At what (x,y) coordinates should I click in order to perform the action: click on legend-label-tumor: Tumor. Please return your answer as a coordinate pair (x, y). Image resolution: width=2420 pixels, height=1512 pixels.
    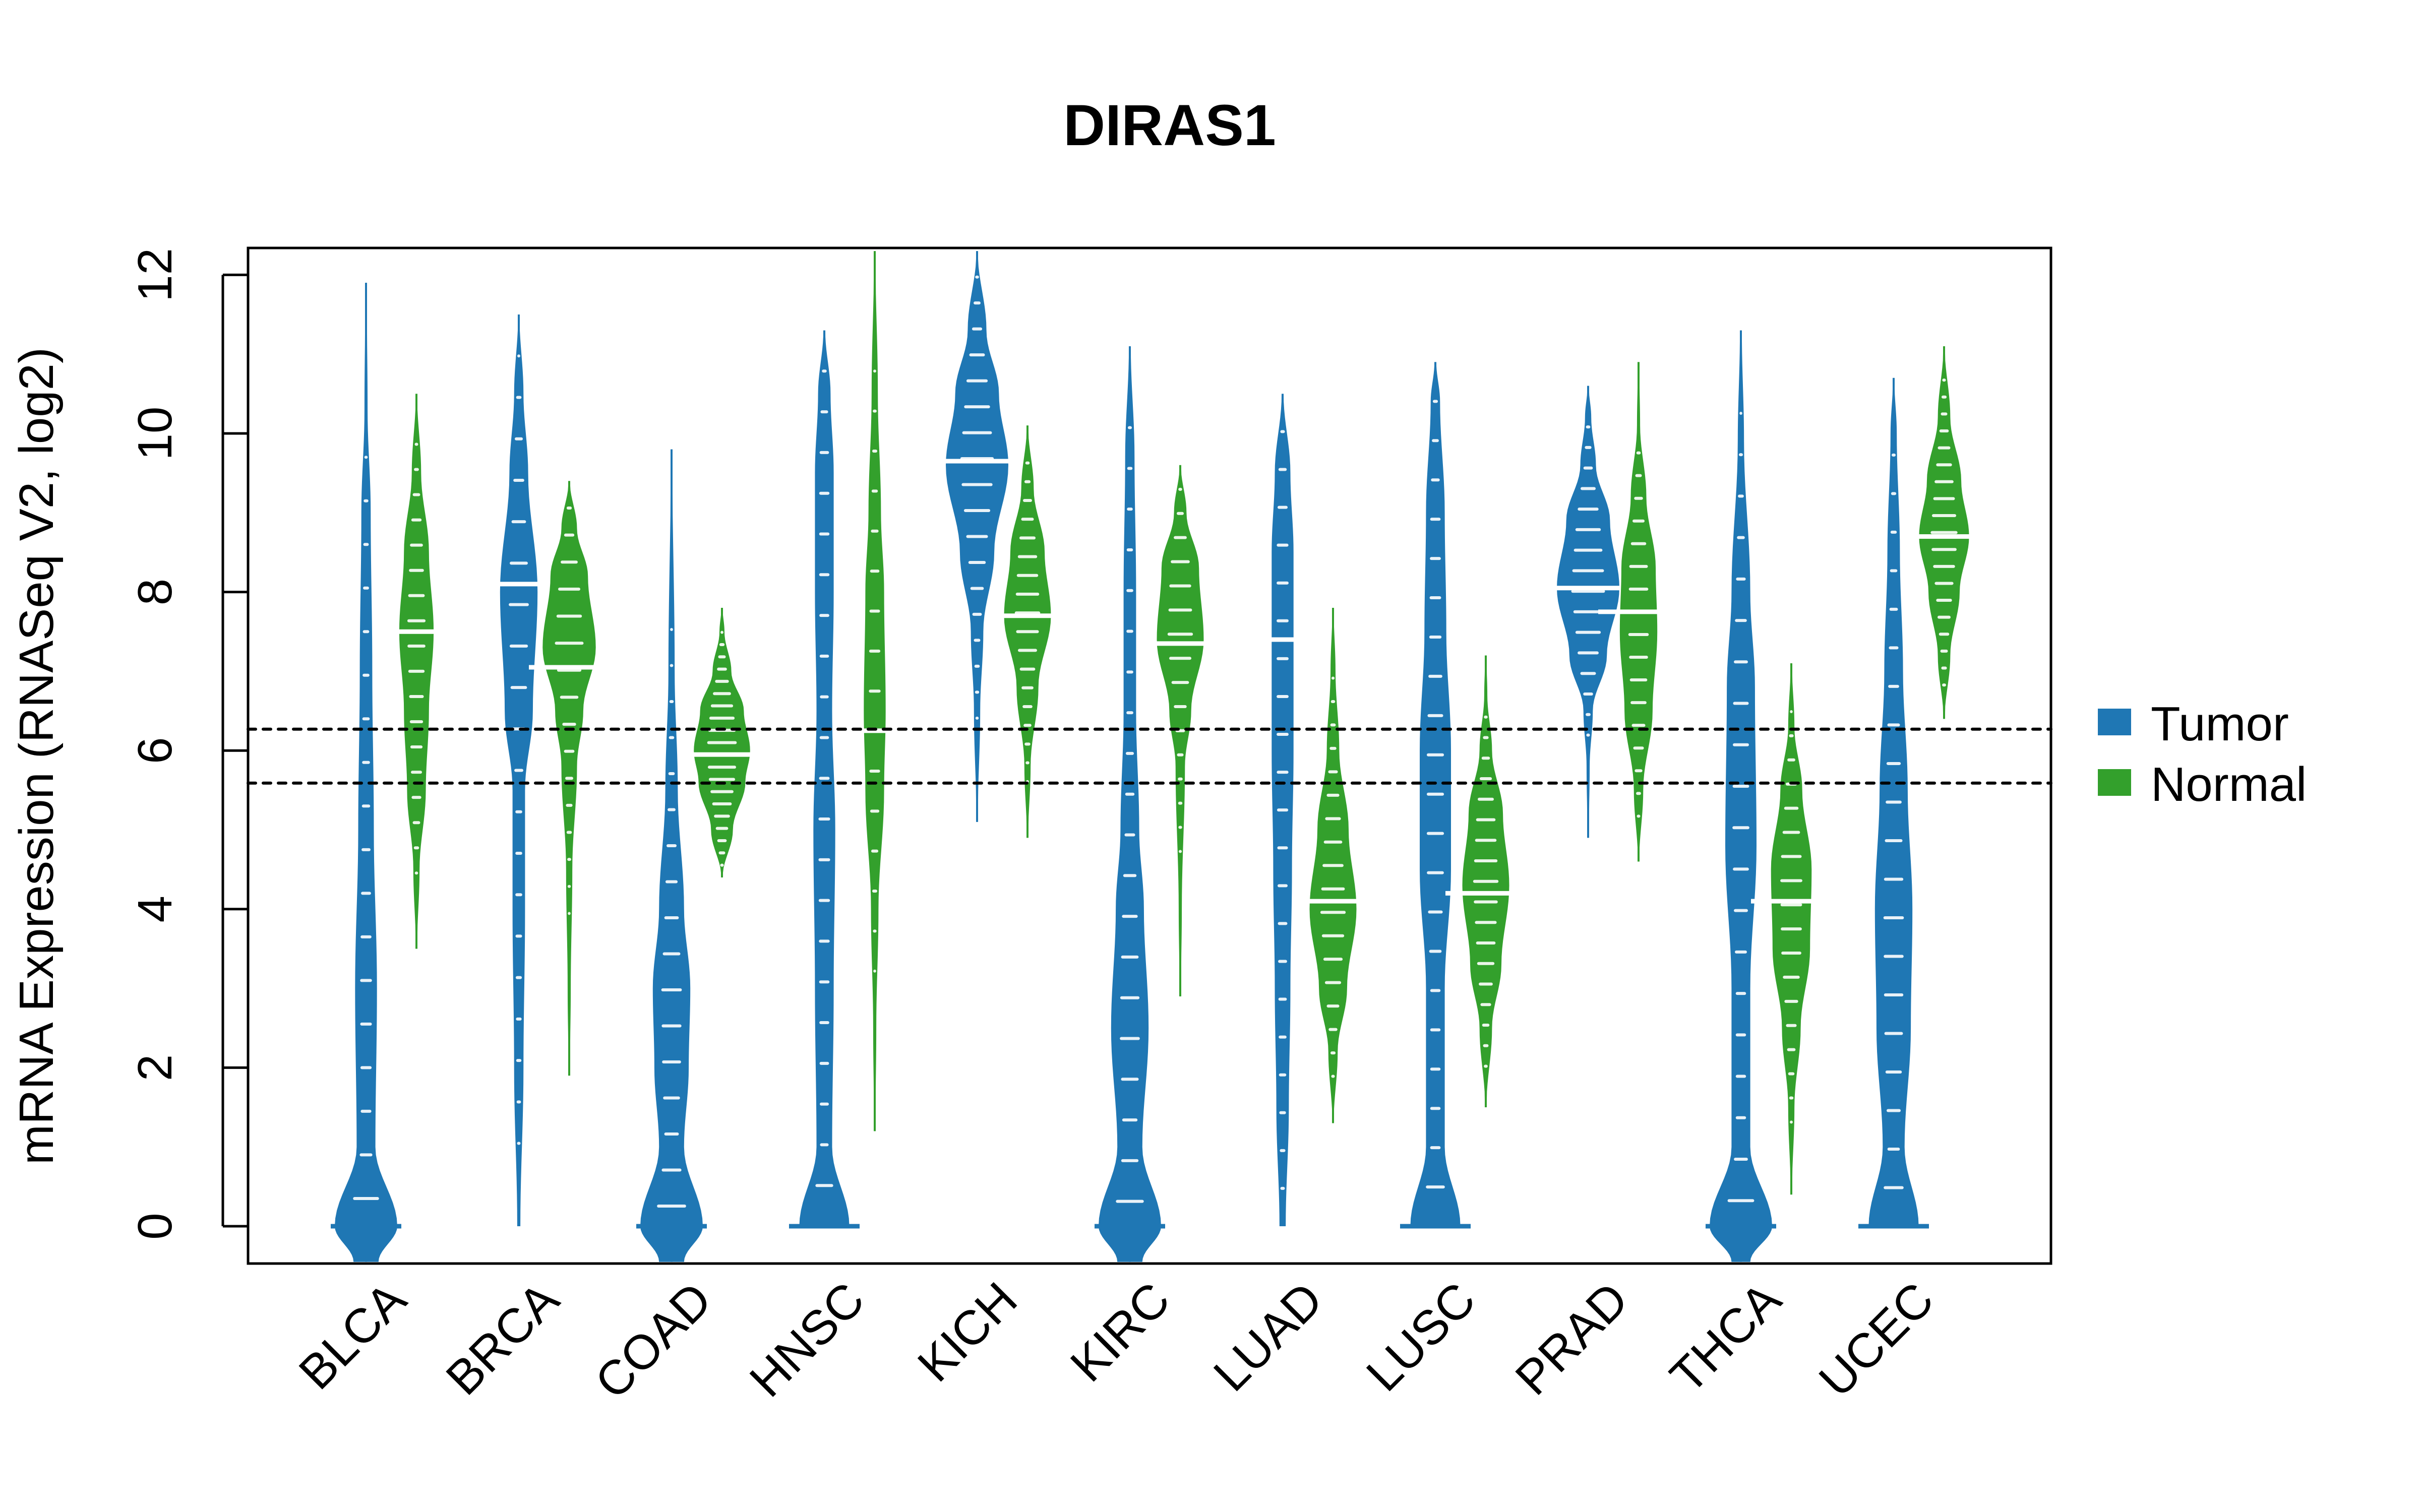
    Looking at the image, I should click on (2220, 724).